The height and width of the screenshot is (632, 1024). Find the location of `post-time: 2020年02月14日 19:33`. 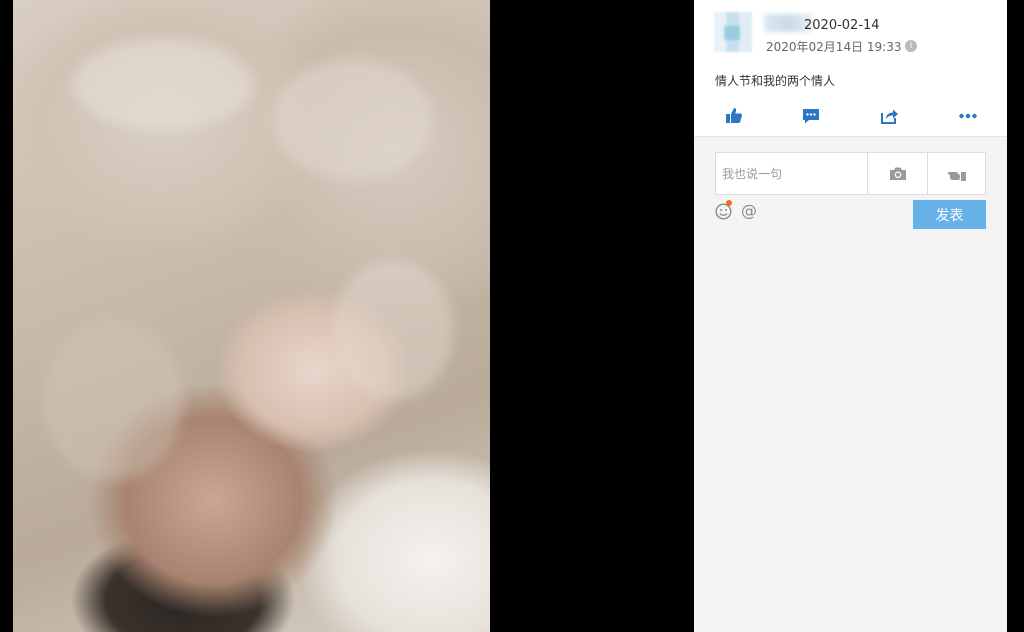

post-time: 2020年02月14日 19:33 is located at coordinates (834, 47).